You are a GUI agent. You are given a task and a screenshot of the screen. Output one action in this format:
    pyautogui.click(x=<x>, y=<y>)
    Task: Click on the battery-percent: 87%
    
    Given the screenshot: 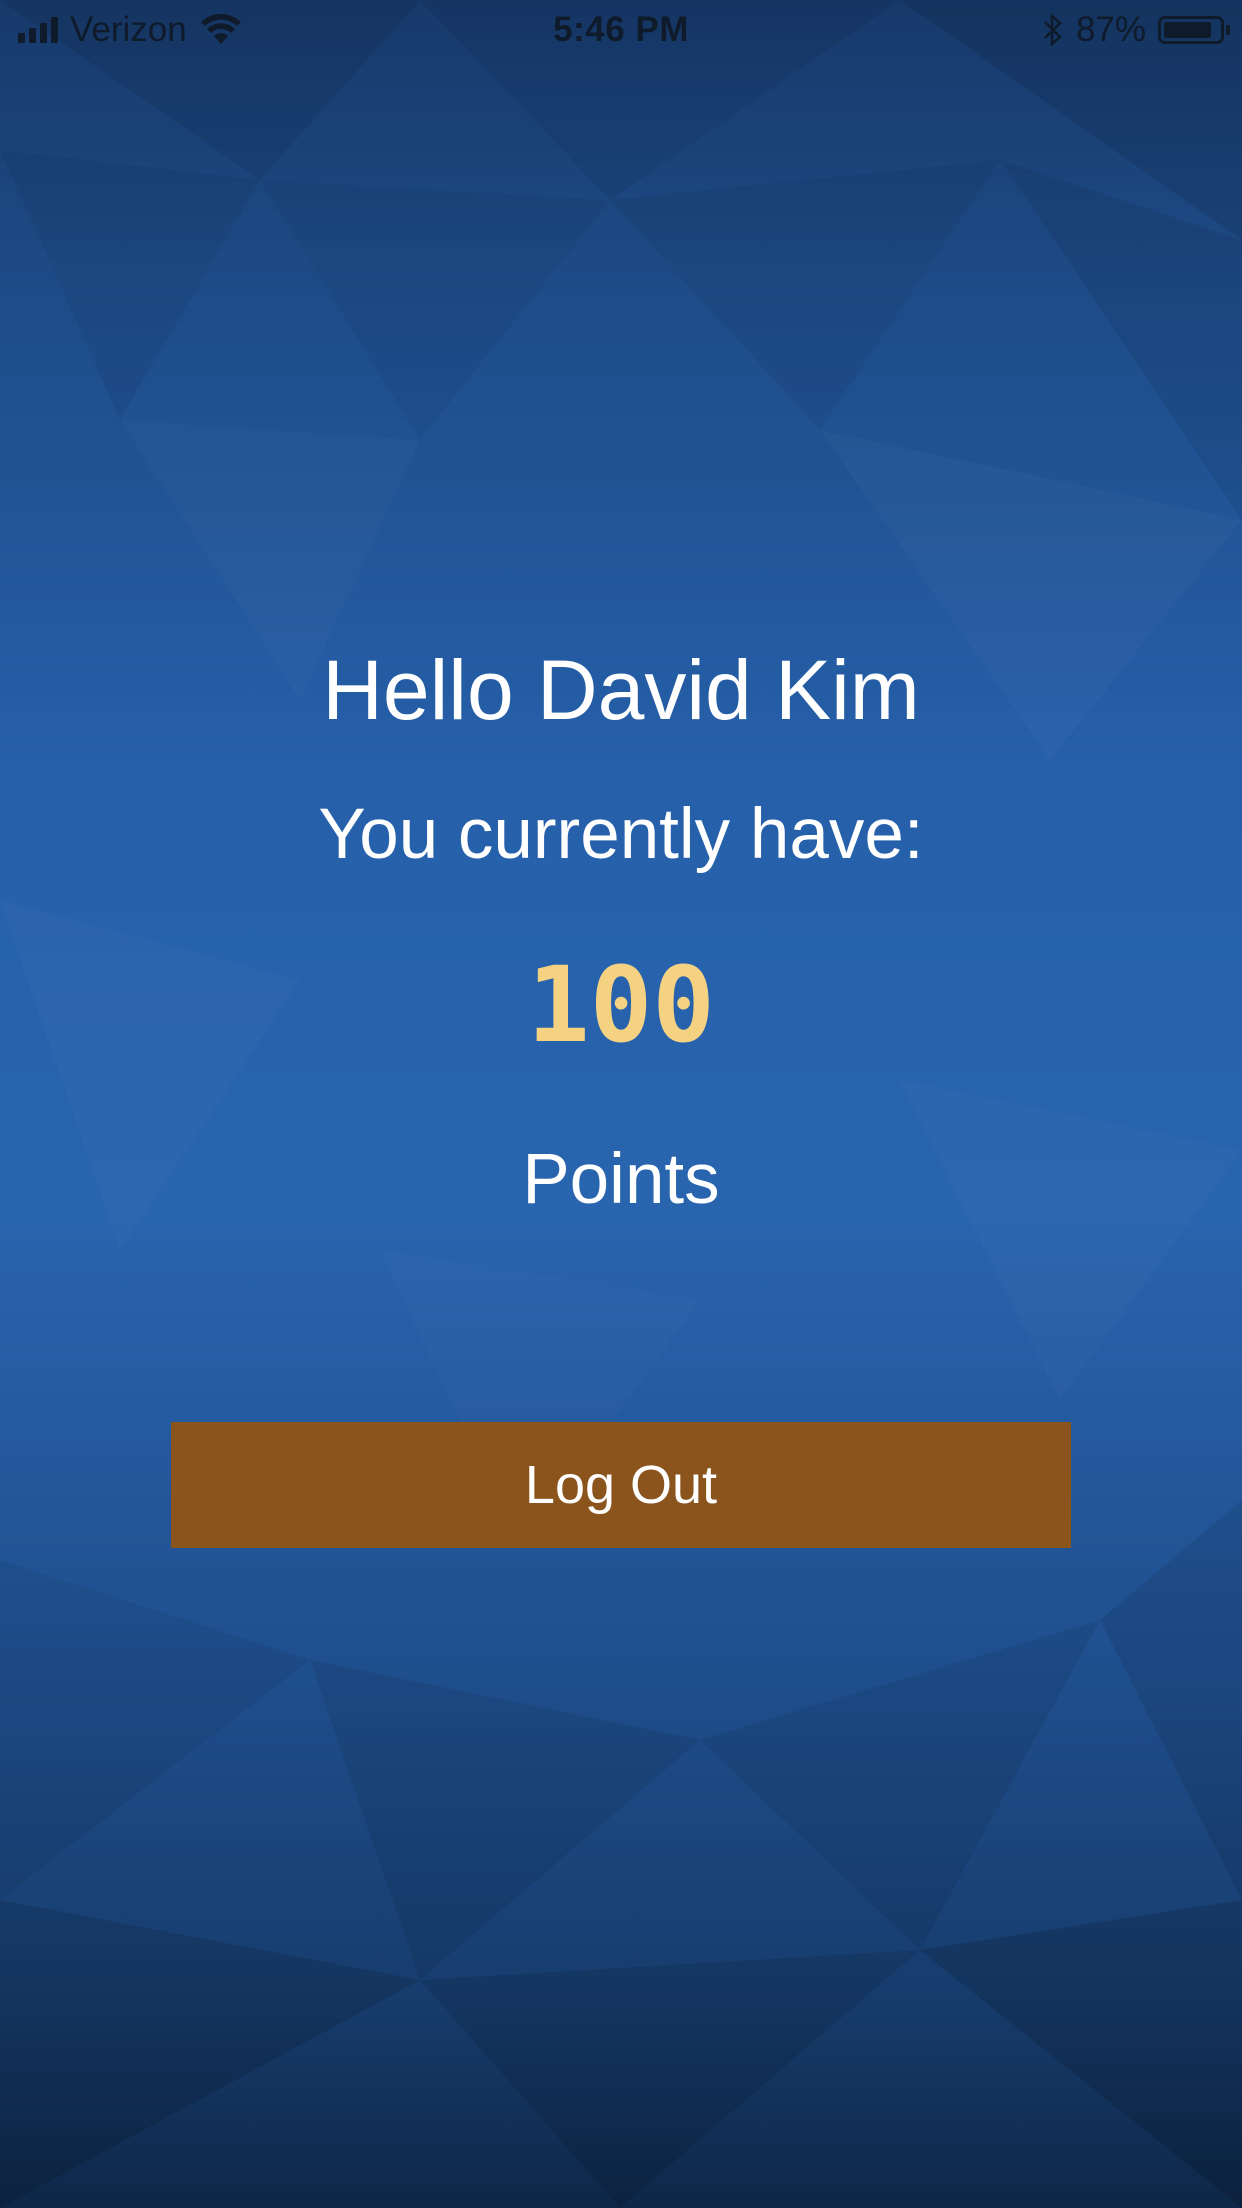 What is the action you would take?
    pyautogui.click(x=1110, y=29)
    